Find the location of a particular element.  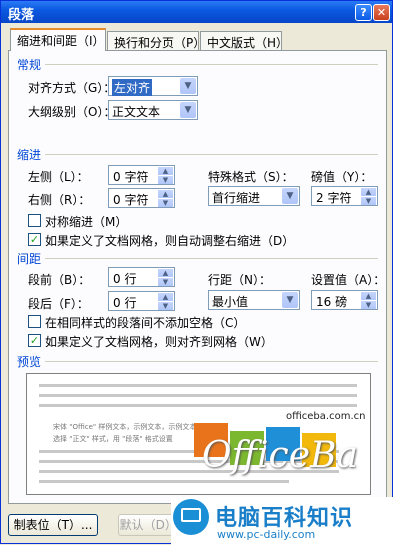

tab-line-page-breaks: 换行和分页（P） is located at coordinates (156, 40).